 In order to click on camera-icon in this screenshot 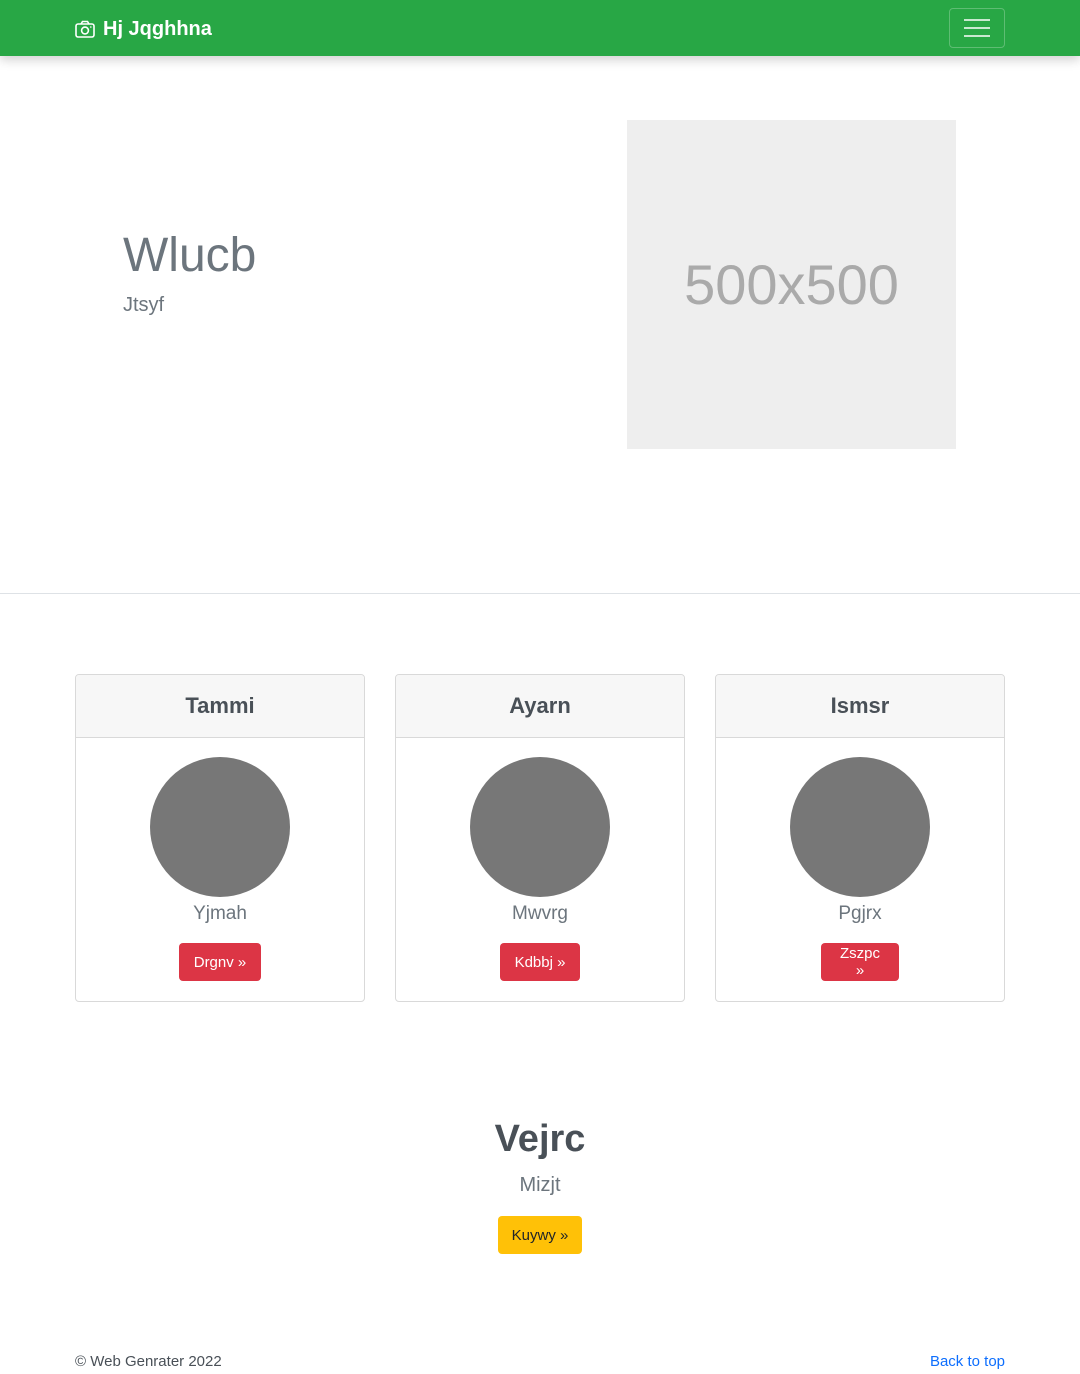, I will do `click(85, 29)`.